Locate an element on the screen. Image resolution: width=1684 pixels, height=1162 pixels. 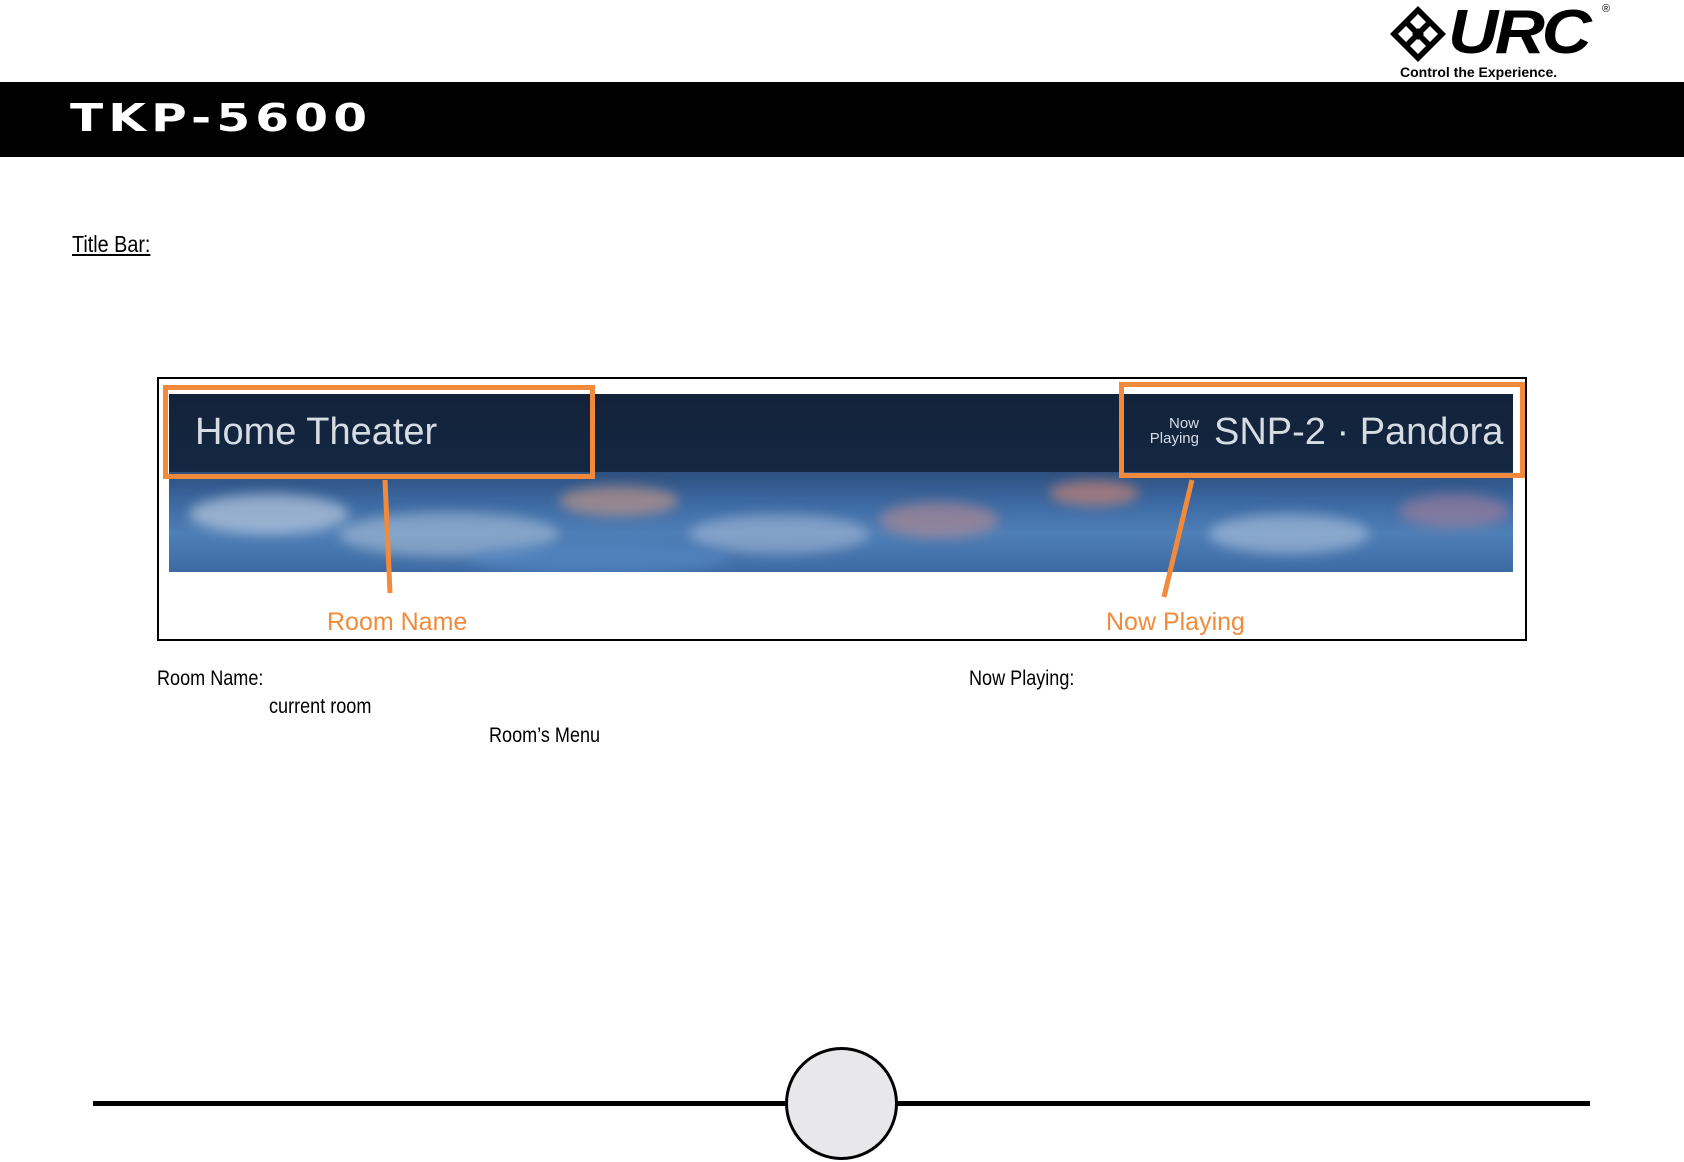
header-bar: TKP-5600 is located at coordinates (842, 119).